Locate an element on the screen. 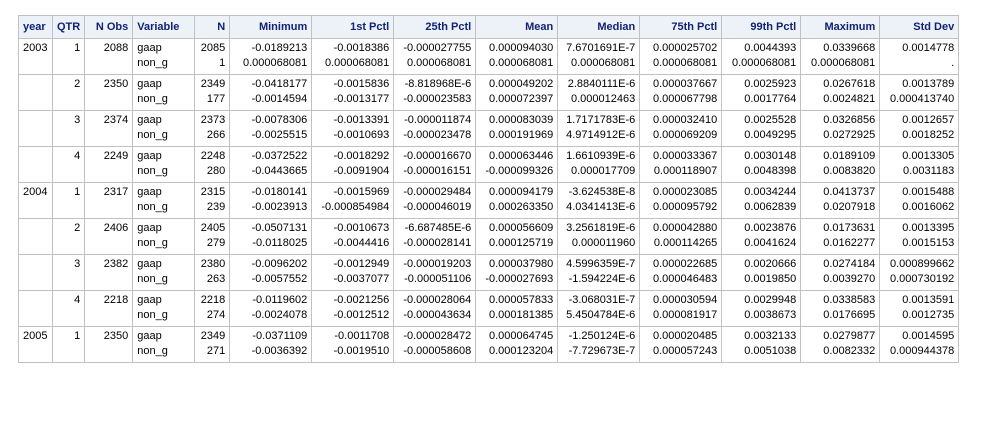 The image size is (999, 438). stat-value: 0.000095792 is located at coordinates (685, 207).